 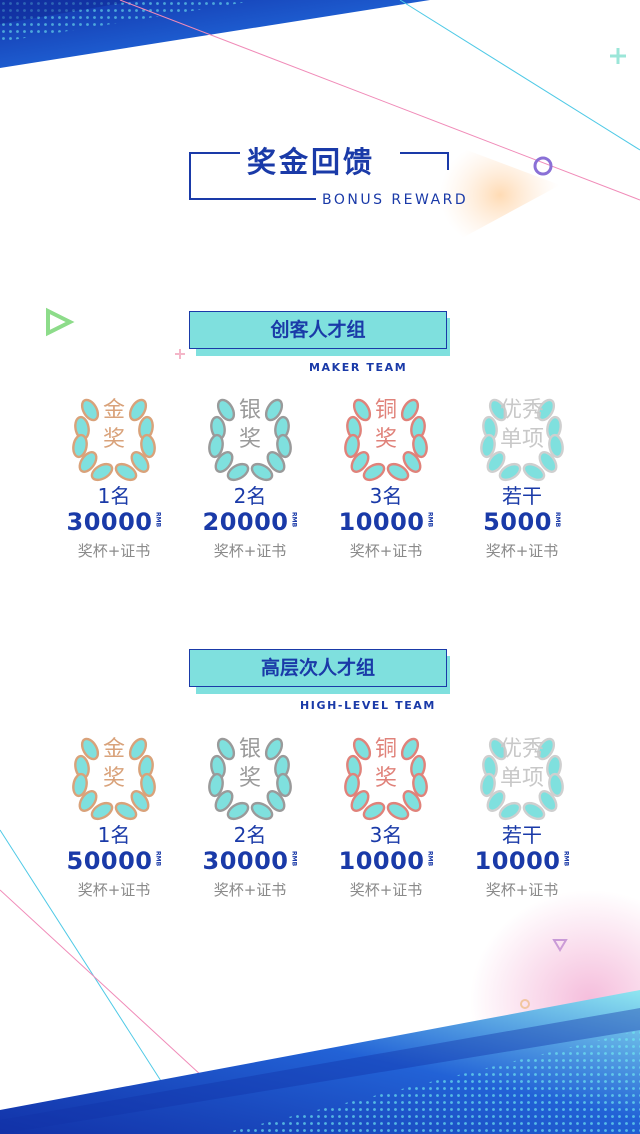 What do you see at coordinates (395, 200) in the screenshot?
I see `page-subtitle: BONUS REWARD` at bounding box center [395, 200].